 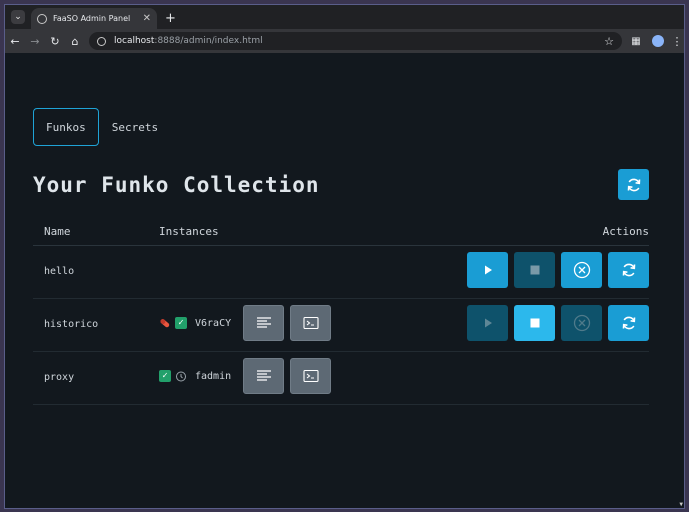 What do you see at coordinates (355, 41) in the screenshot?
I see `address-bar: localhost:8888/admin/index.html ☆` at bounding box center [355, 41].